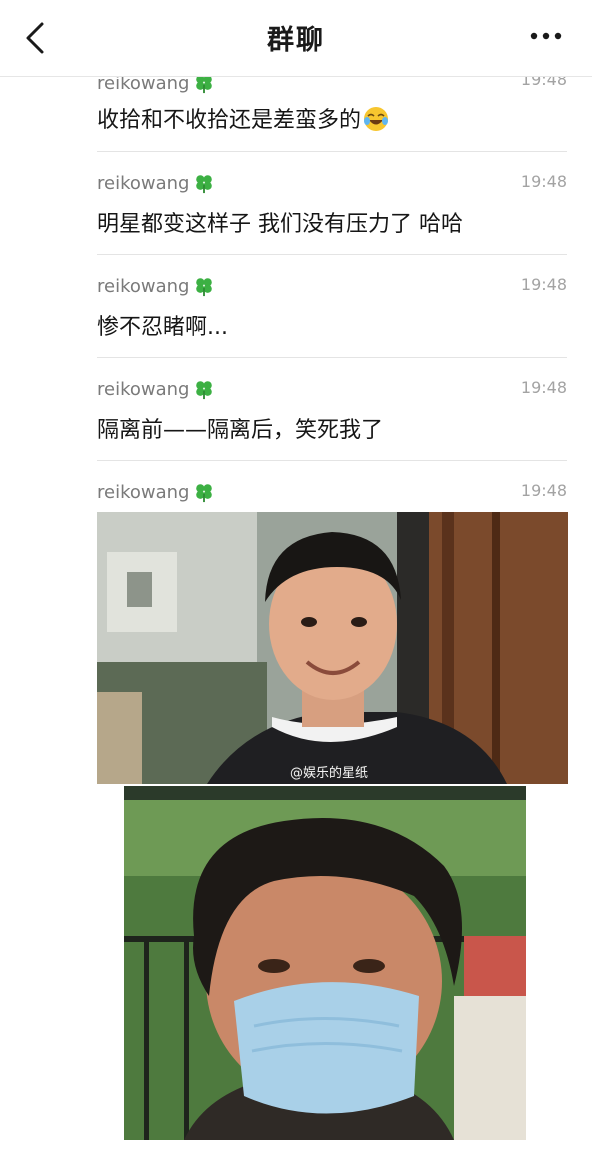 Image resolution: width=592 pixels, height=1150 pixels. I want to click on top-navigation-bar: 群聊, so click(296, 38).